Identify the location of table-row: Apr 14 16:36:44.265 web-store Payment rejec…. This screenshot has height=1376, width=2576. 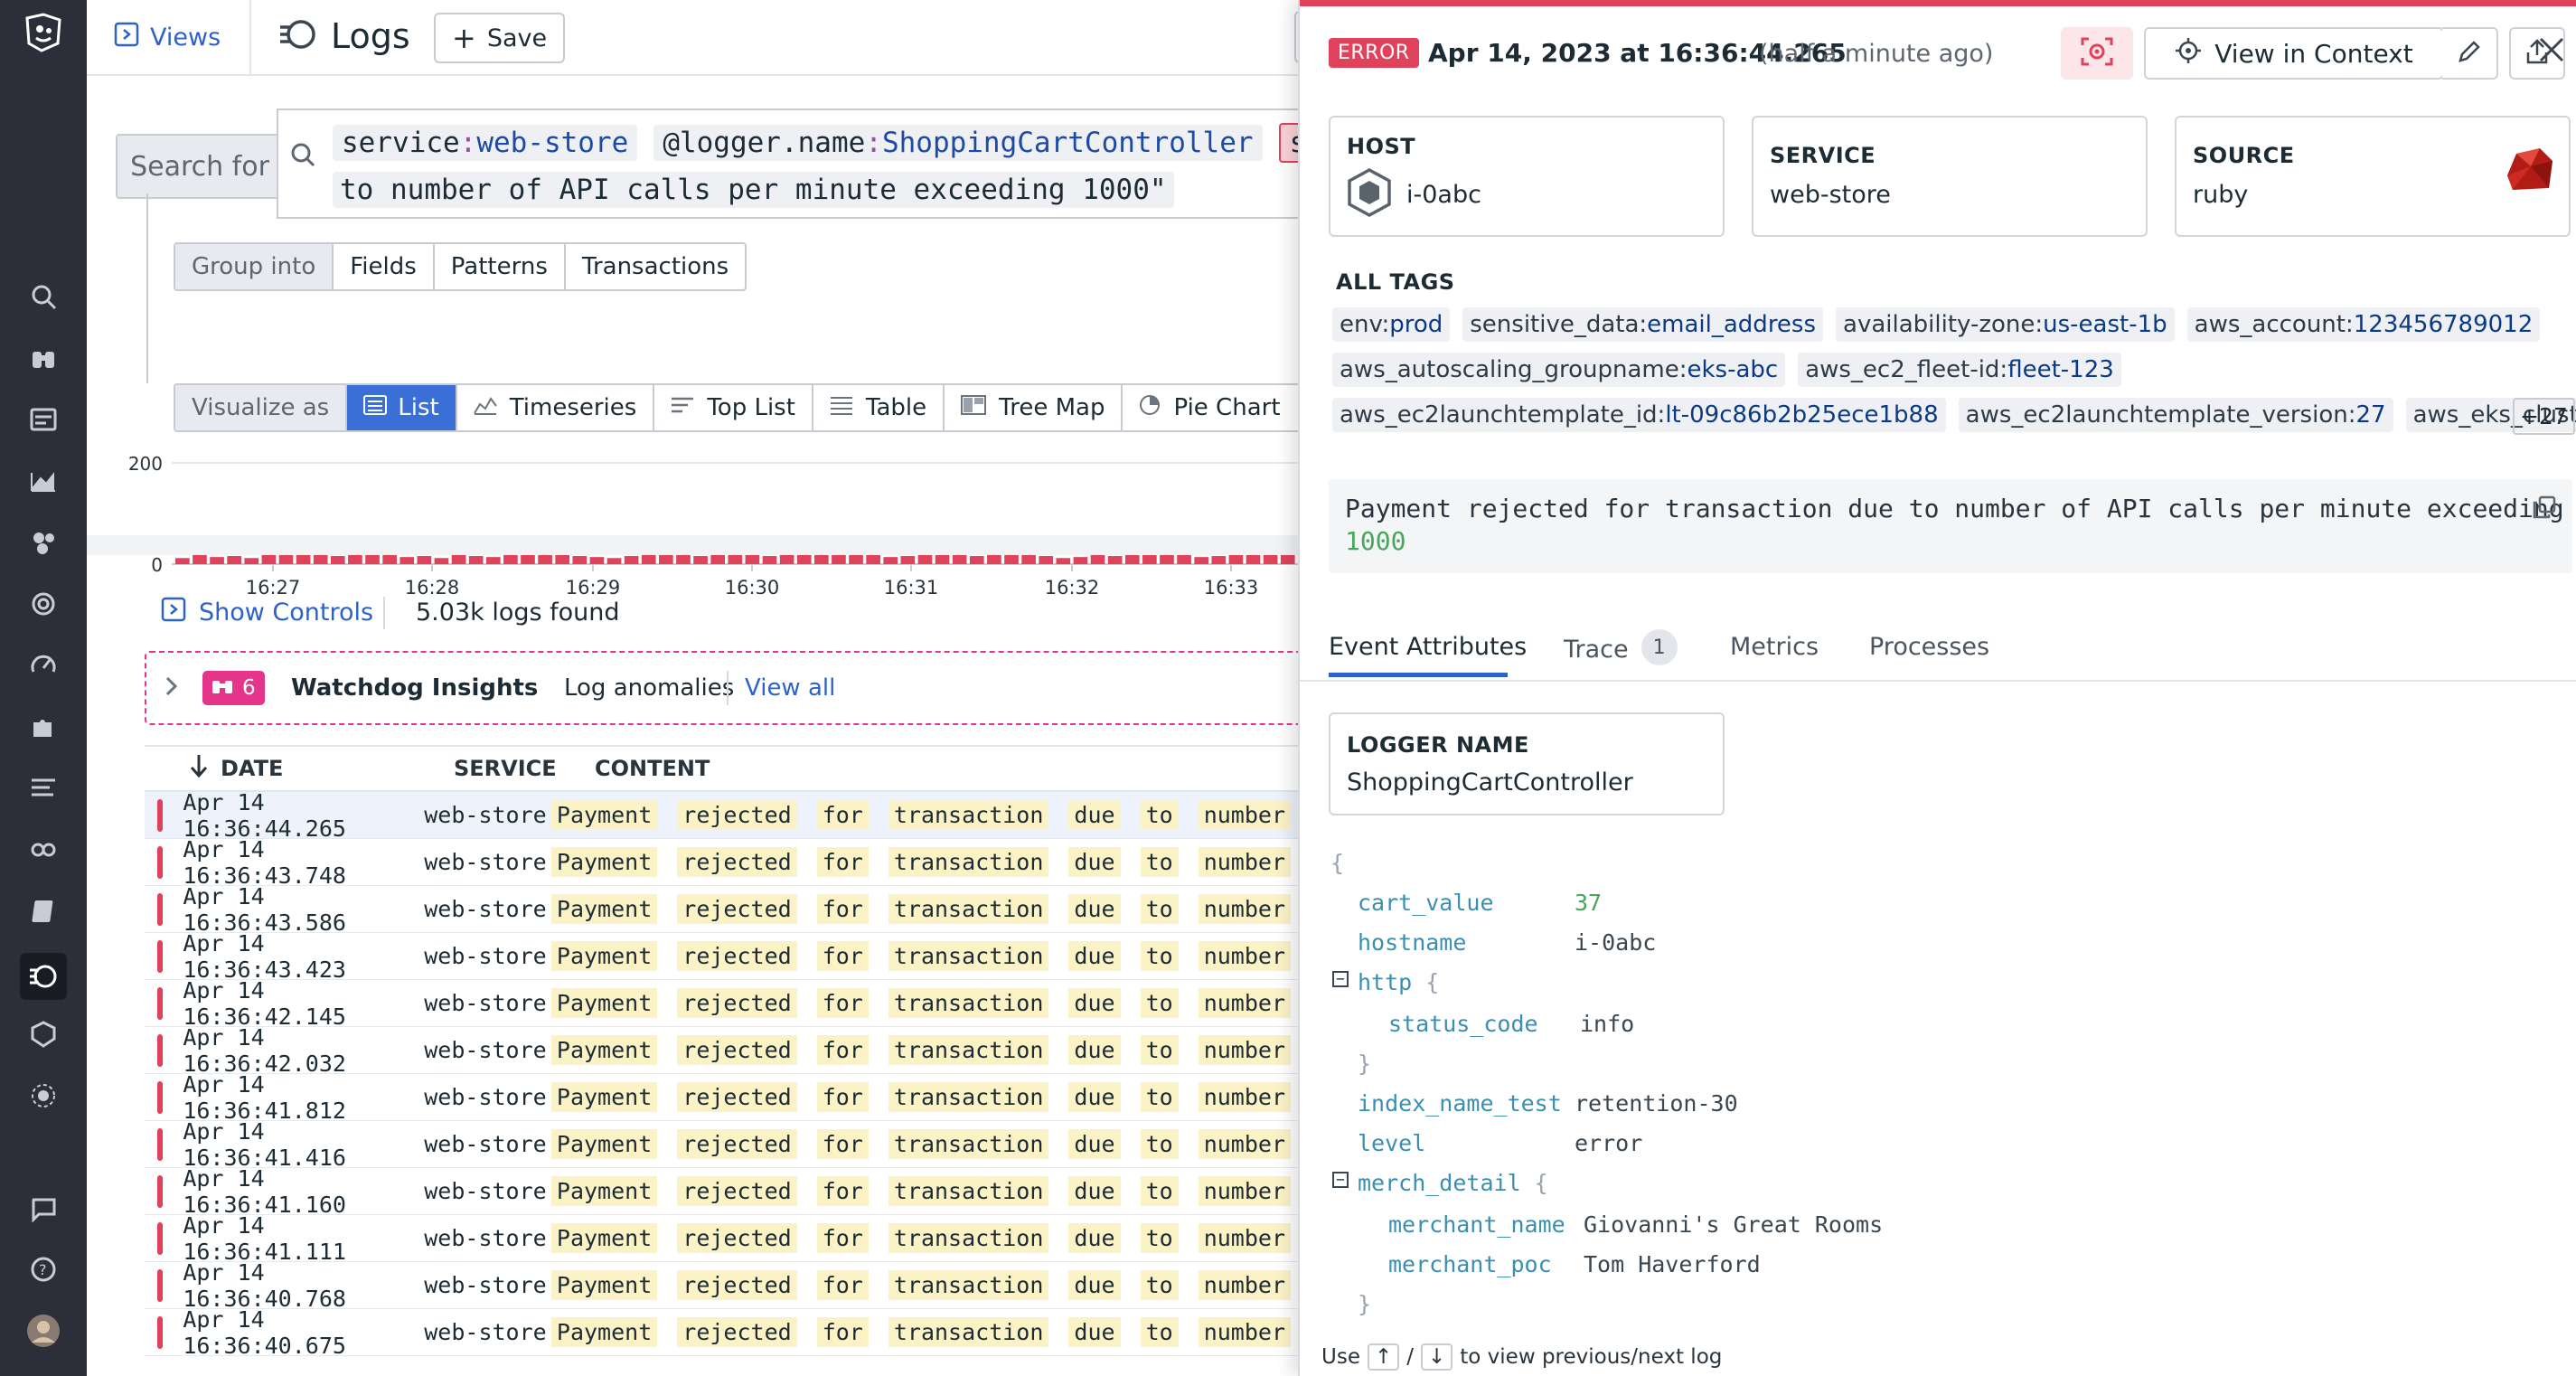
(728, 816).